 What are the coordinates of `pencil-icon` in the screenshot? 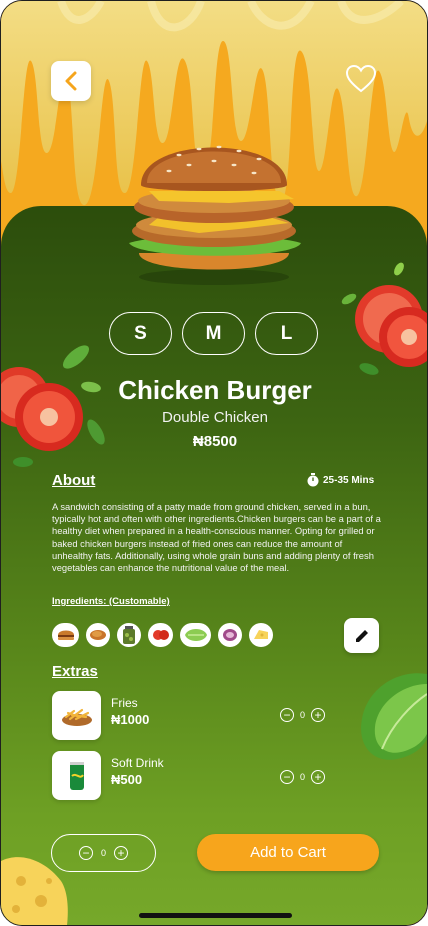 It's located at (361, 635).